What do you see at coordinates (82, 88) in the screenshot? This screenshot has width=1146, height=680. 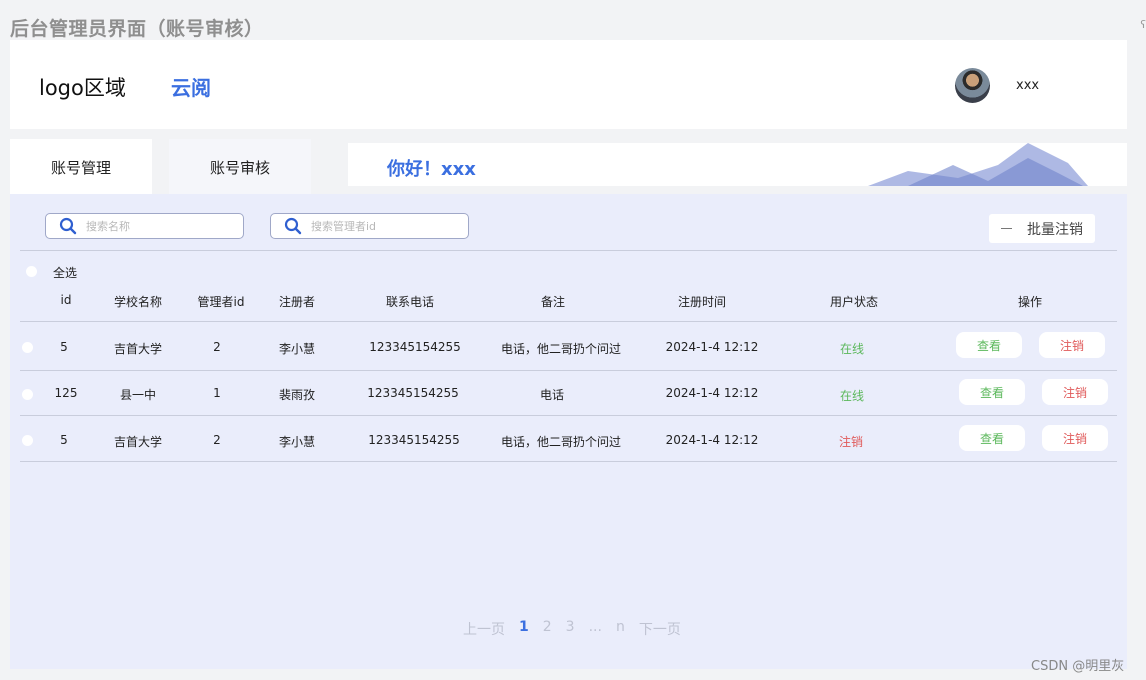 I see `logo-area: logo区域` at bounding box center [82, 88].